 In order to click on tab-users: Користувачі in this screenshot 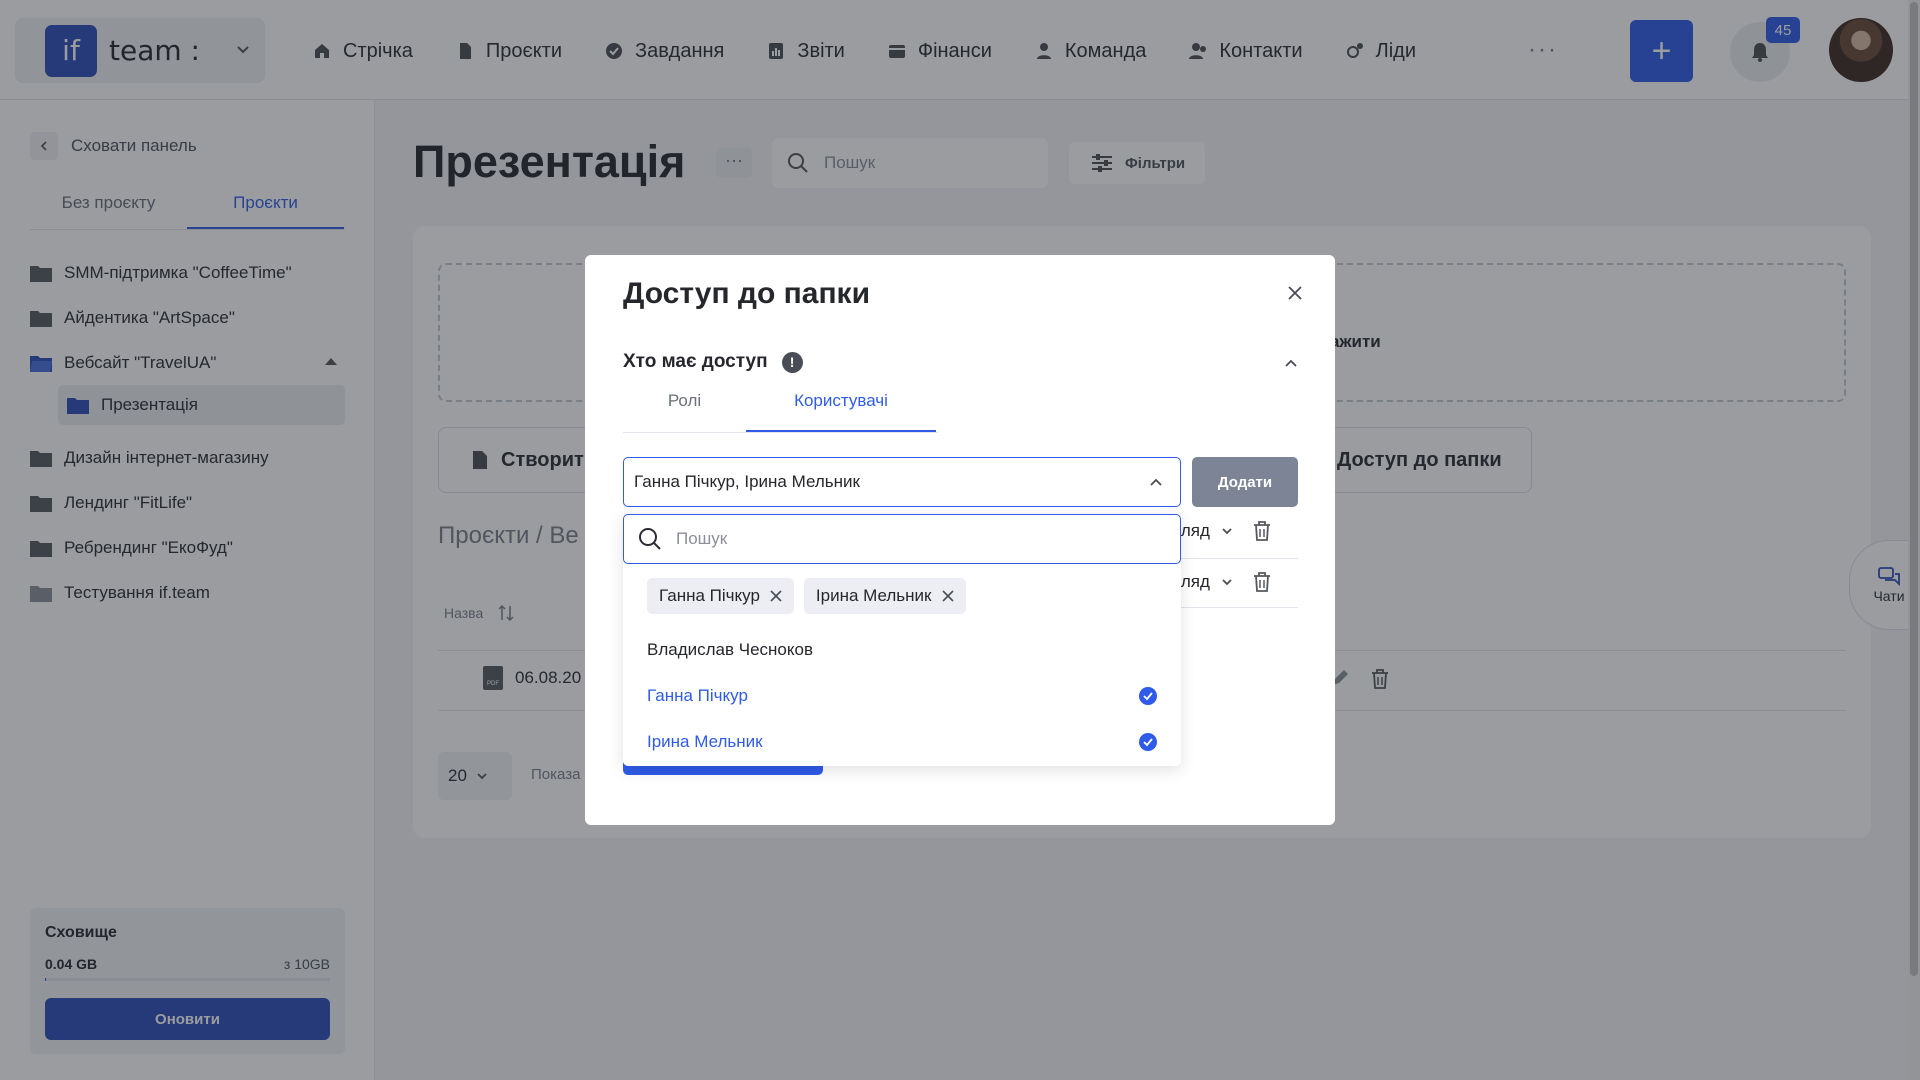, I will do `click(841, 408)`.